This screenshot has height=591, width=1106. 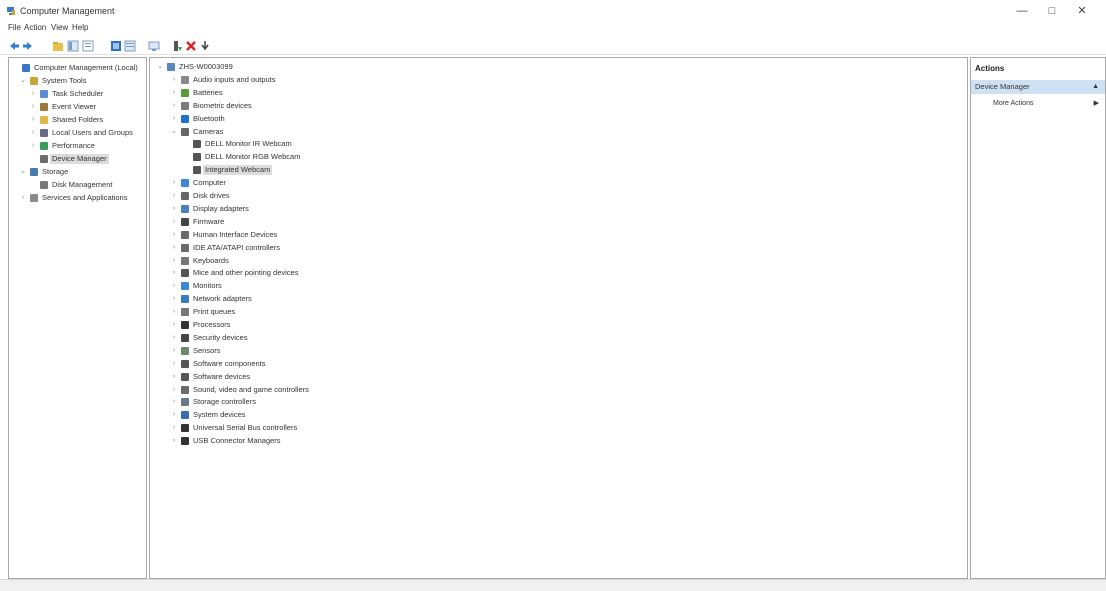 What do you see at coordinates (209, 183) in the screenshot?
I see `device-item-label: Computer` at bounding box center [209, 183].